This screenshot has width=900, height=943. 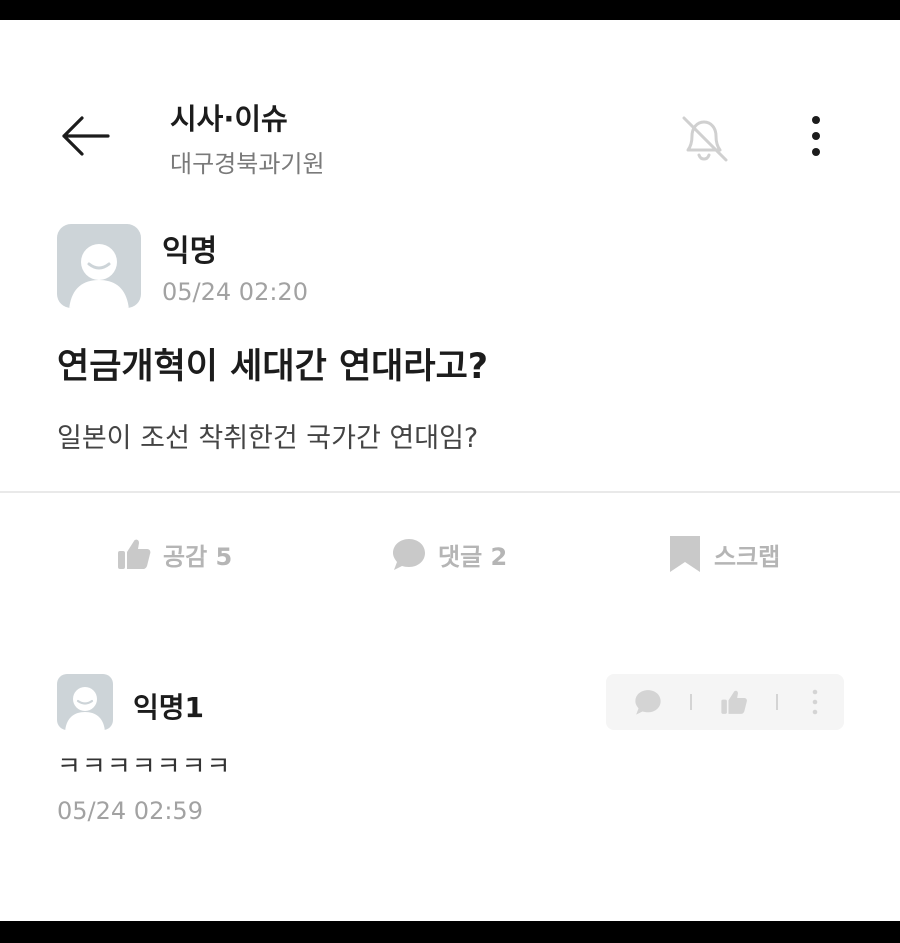 I want to click on comment-count-label: 댓글 2, so click(x=473, y=556).